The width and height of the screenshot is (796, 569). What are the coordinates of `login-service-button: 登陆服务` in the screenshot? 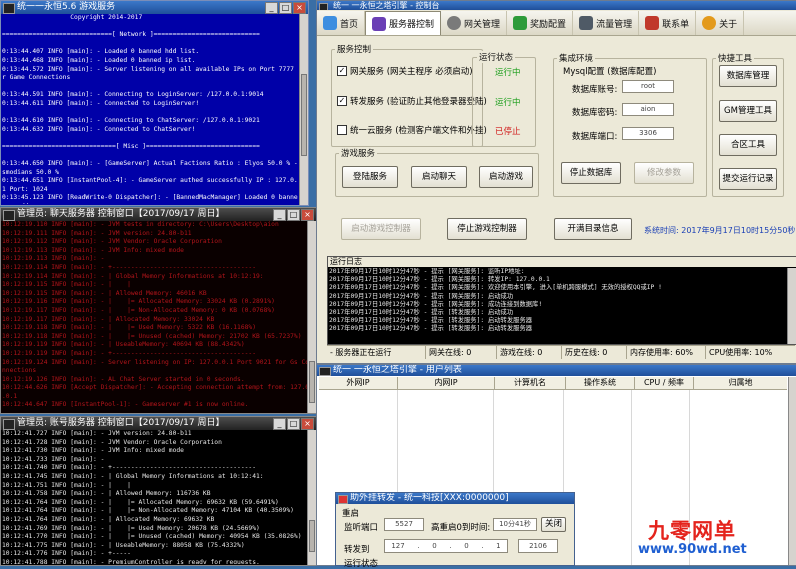 It's located at (370, 177).